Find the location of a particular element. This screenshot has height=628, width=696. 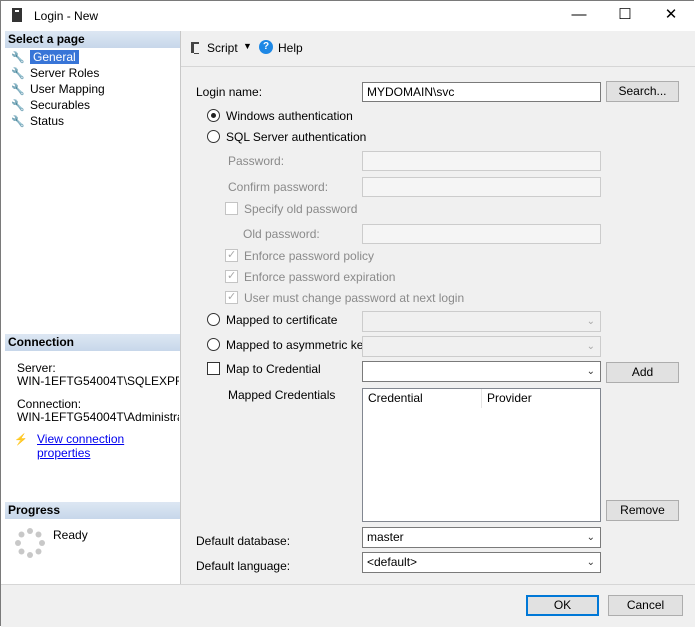

close-button: ✕ is located at coordinates (671, 16).